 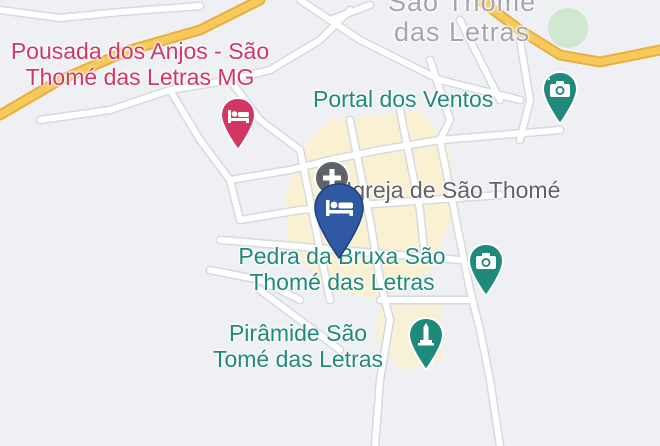 I want to click on place-name-line: Igreja de São Thomé, so click(x=453, y=190).